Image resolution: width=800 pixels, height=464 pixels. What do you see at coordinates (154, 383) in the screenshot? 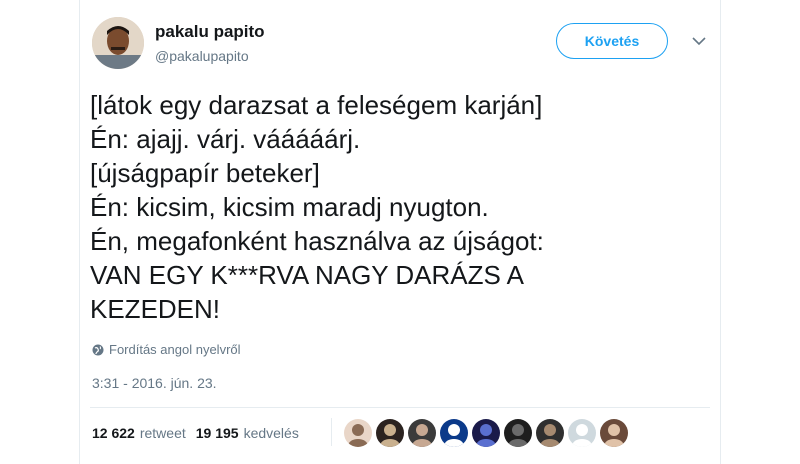
I see `timestamp: 3:31 - 2016. jún. 23.` at bounding box center [154, 383].